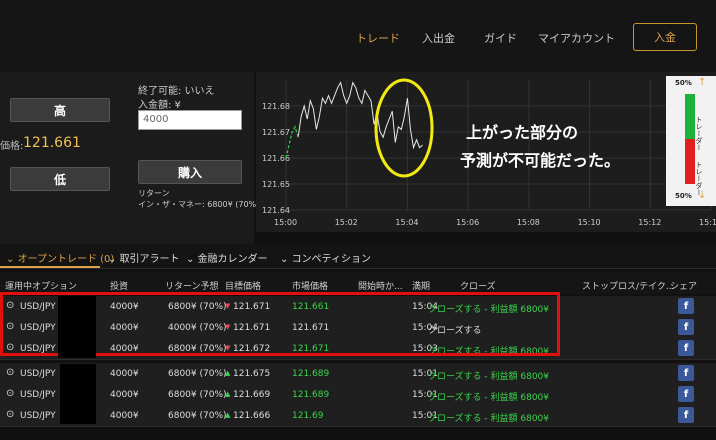  What do you see at coordinates (60, 179) in the screenshot?
I see `low-button: 低` at bounding box center [60, 179].